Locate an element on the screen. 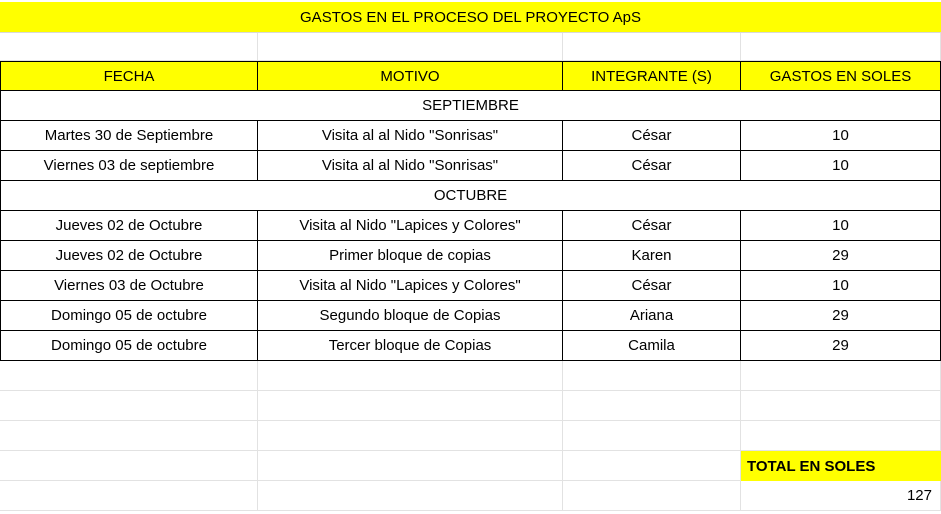  total-value: 127 is located at coordinates (841, 496).